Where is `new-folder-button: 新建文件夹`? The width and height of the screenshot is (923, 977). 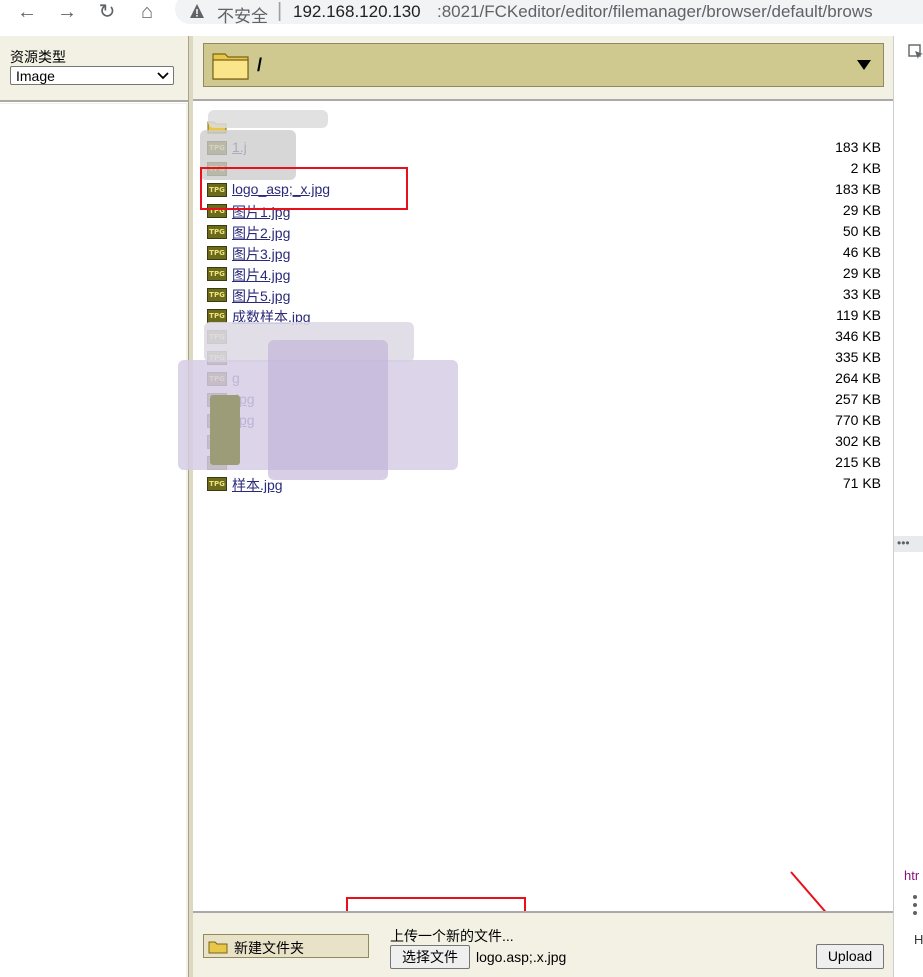 new-folder-button: 新建文件夹 is located at coordinates (286, 946).